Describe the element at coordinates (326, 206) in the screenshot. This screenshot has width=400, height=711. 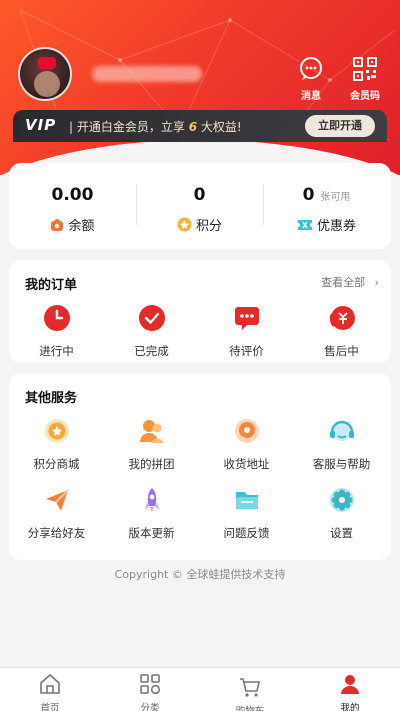
I see `coupon-item: 0 张可用 优惠券` at that location.